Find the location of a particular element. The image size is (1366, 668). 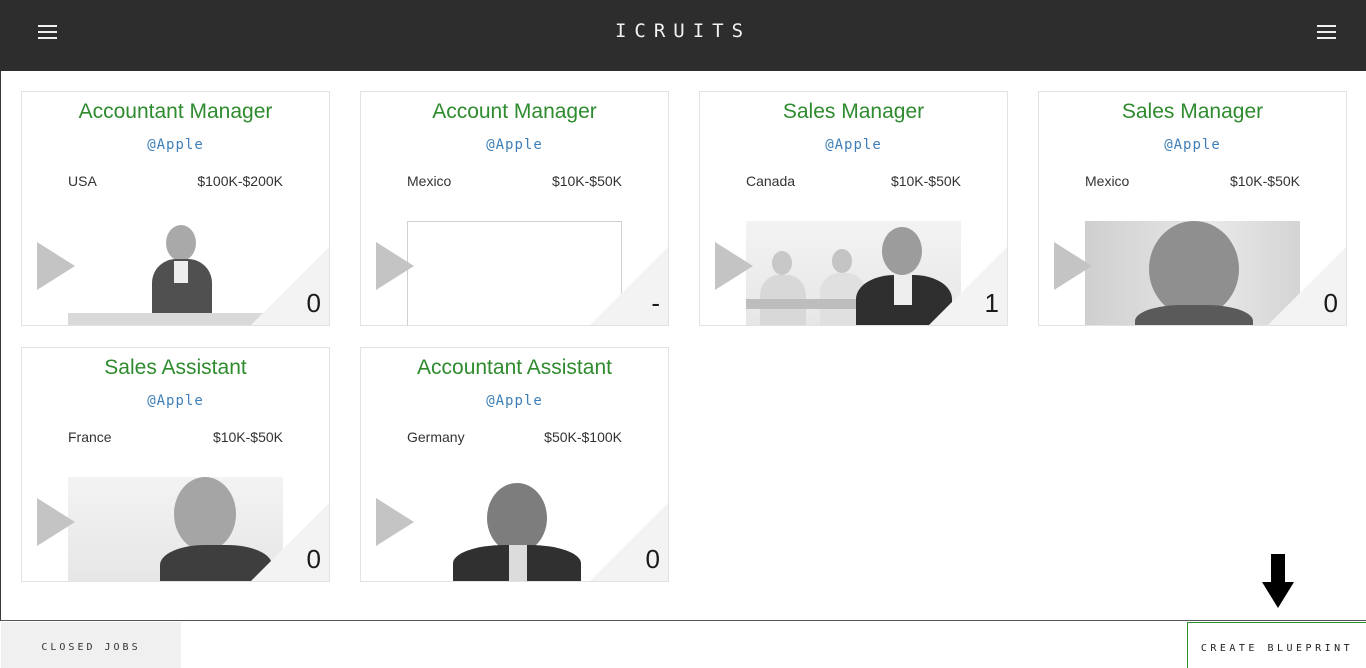

applicant-count: 1 is located at coordinates (991, 303).